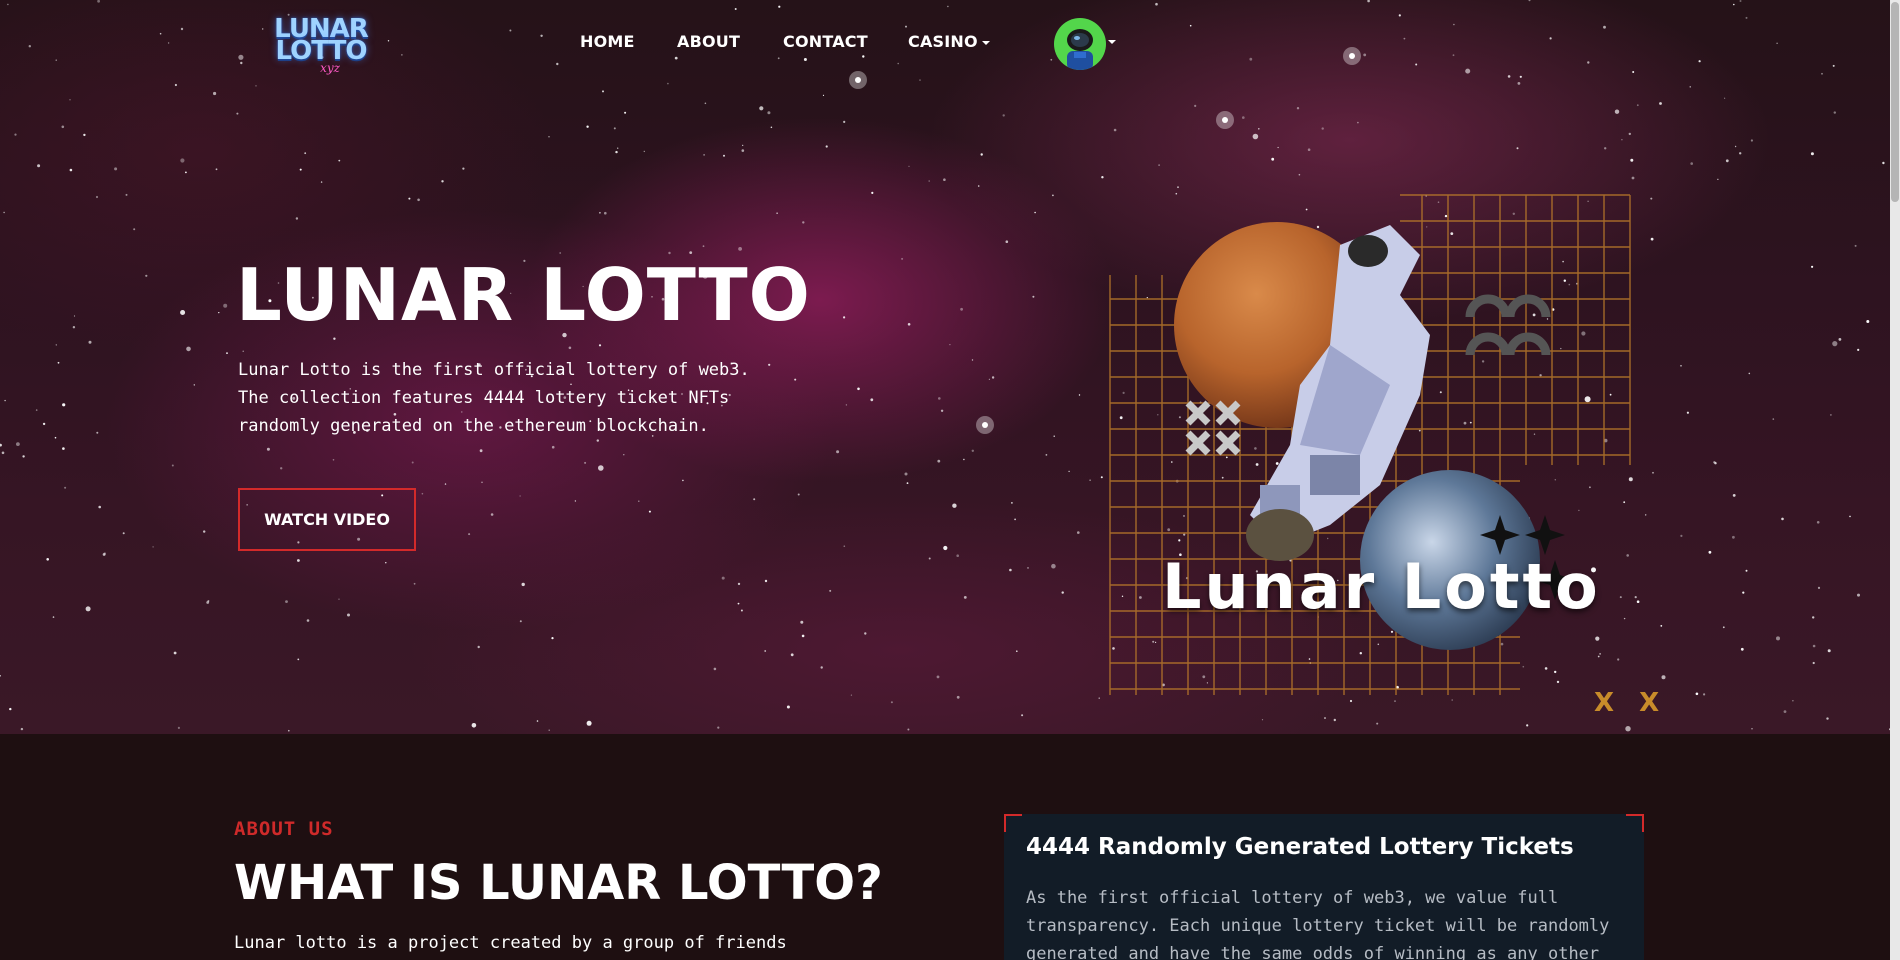 This screenshot has height=960, width=1900. I want to click on about-title: WHAT IS LUNAR LOTTO?, so click(558, 883).